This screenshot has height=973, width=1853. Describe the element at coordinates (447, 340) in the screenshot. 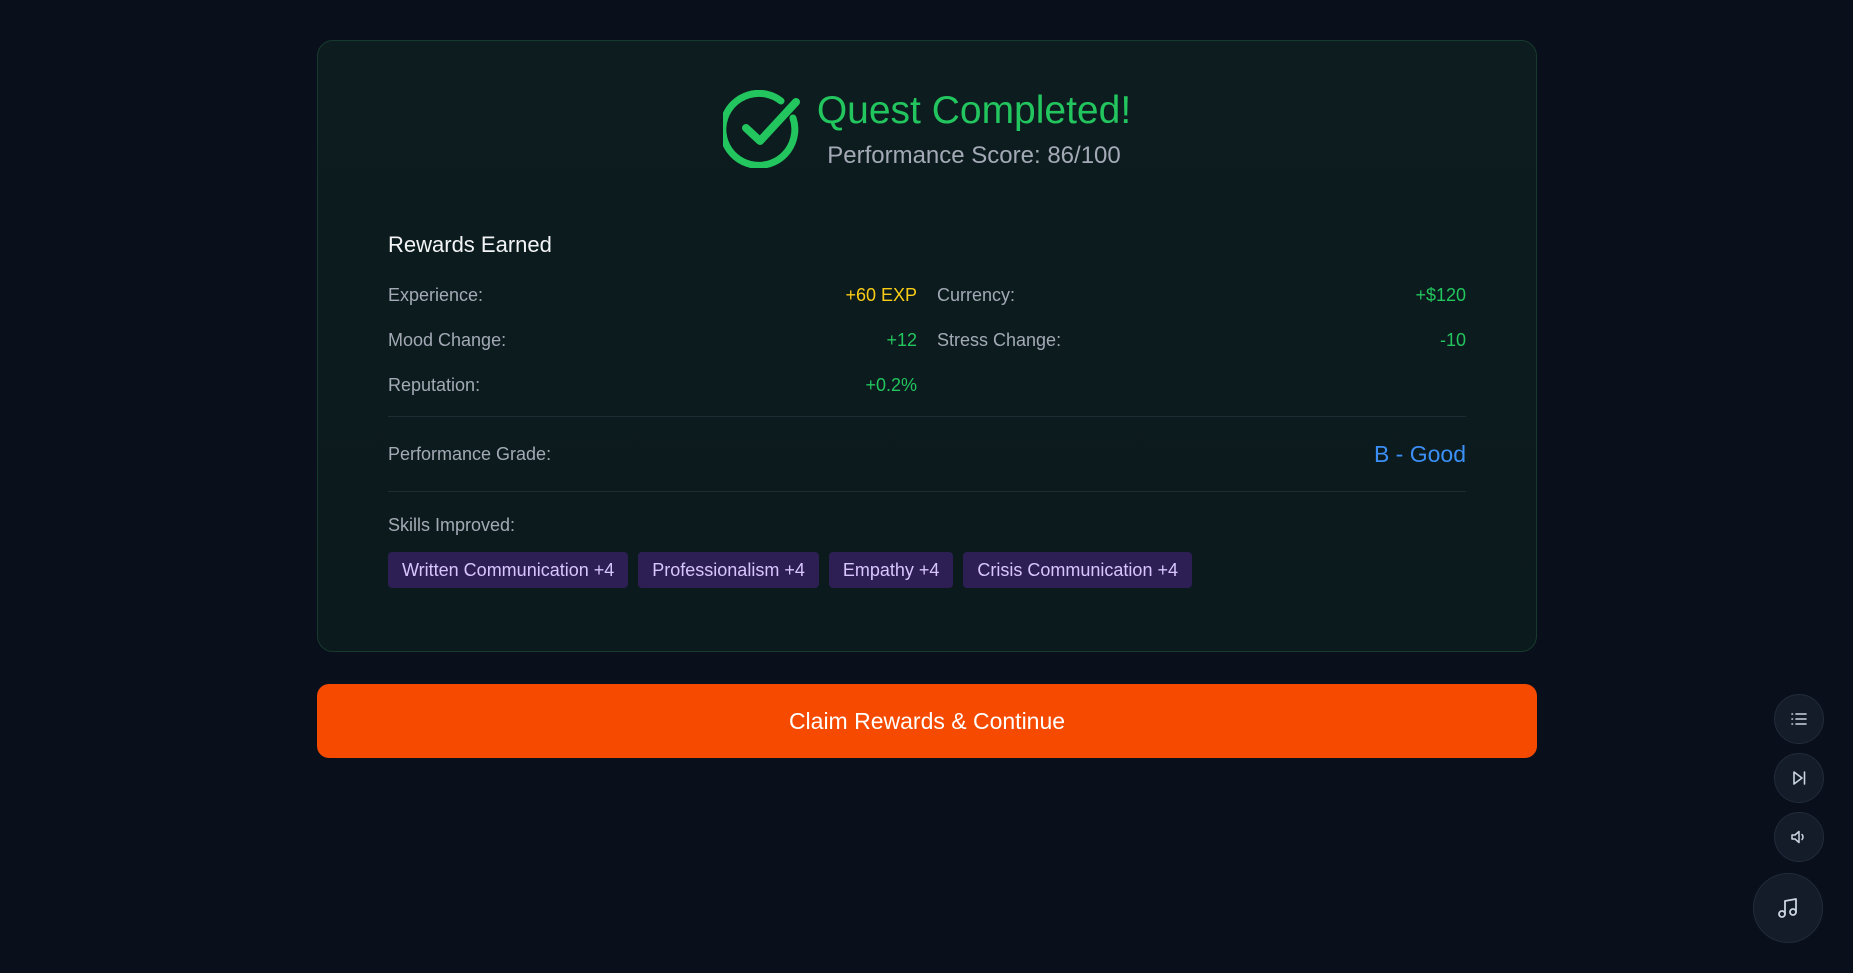

I see `mood-label: Mood Change:` at that location.